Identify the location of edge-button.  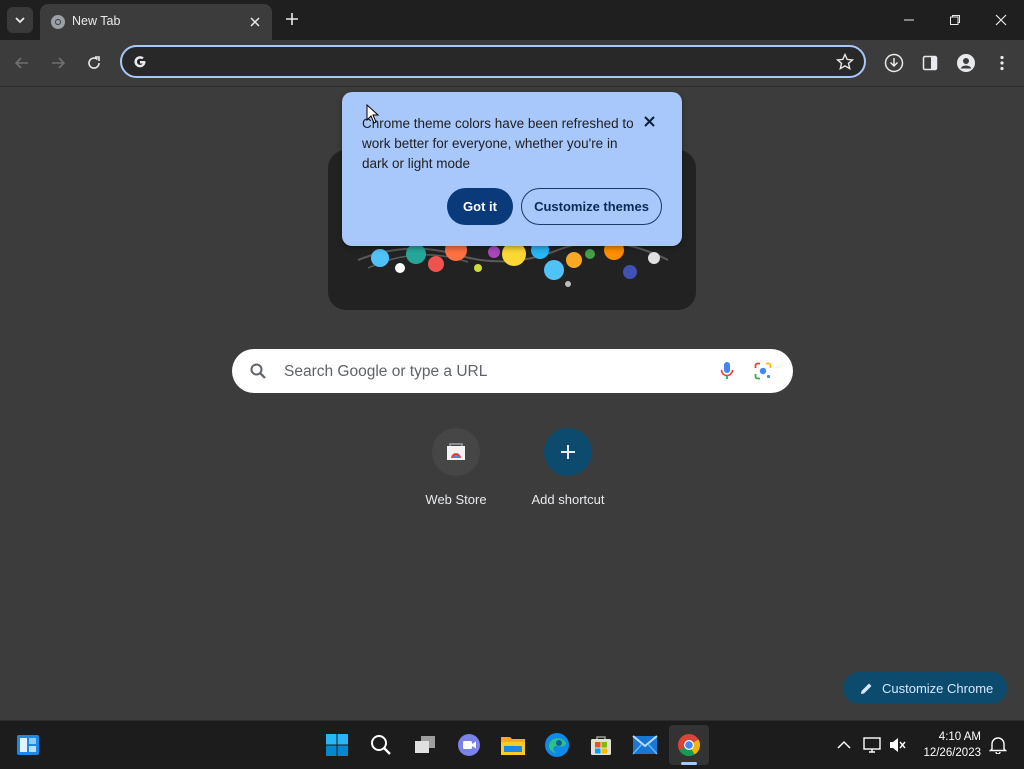
(557, 745).